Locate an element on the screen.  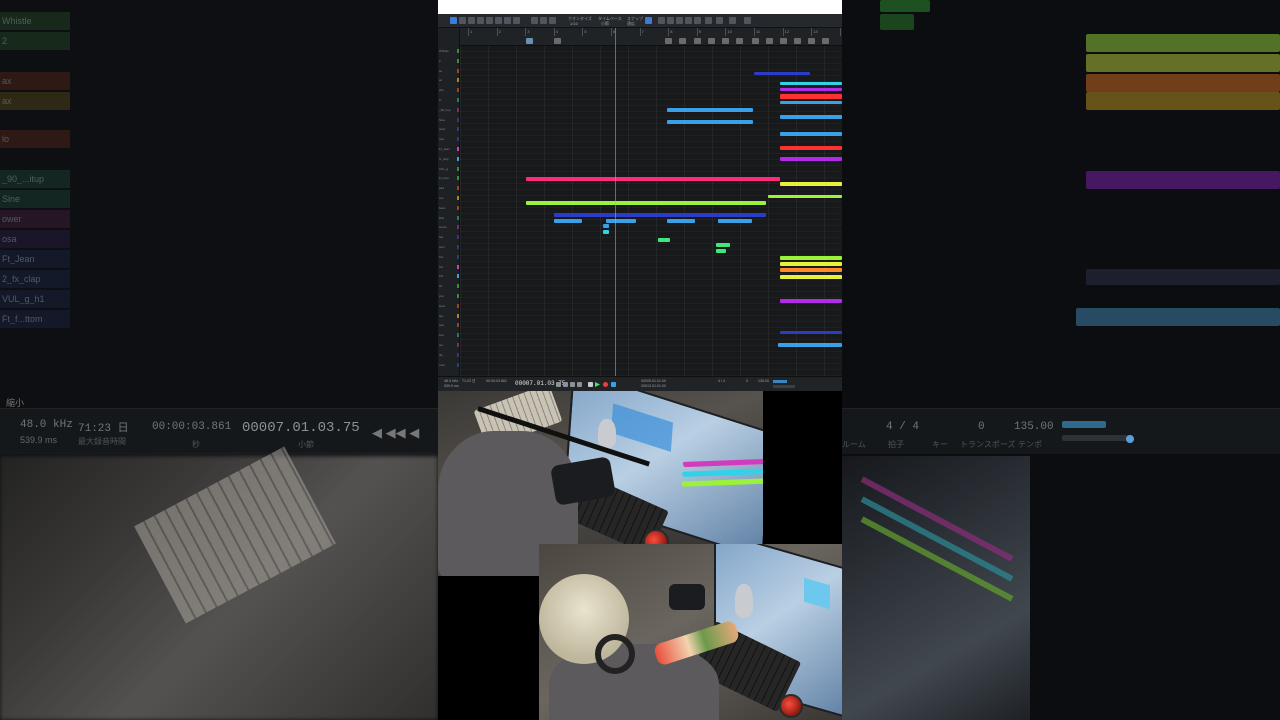
track-header: arp is located at coordinates (449, 316).